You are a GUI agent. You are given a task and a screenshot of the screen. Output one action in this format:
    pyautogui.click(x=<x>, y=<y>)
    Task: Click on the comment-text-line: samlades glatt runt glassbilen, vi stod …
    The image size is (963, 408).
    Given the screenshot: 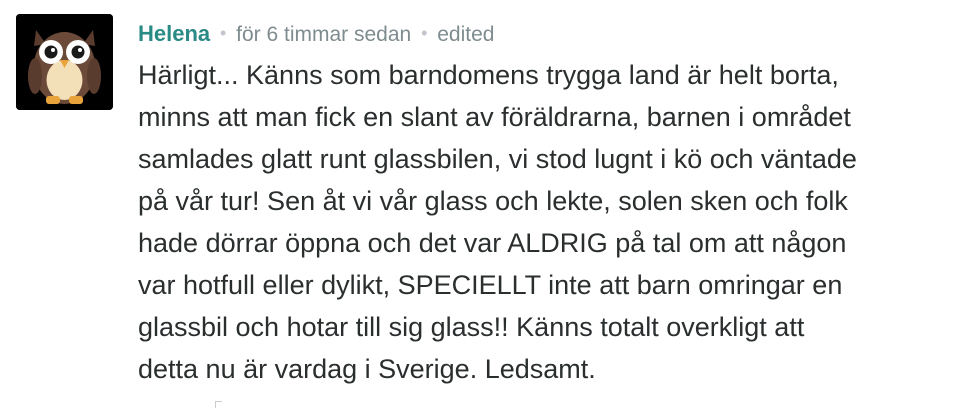 What is the action you would take?
    pyautogui.click(x=497, y=159)
    